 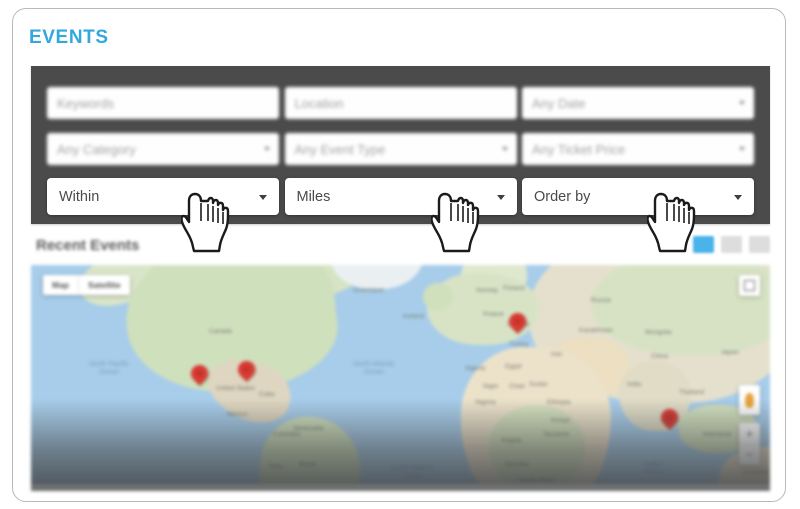 I want to click on map-type-satellite-button: Satellite, so click(x=104, y=285).